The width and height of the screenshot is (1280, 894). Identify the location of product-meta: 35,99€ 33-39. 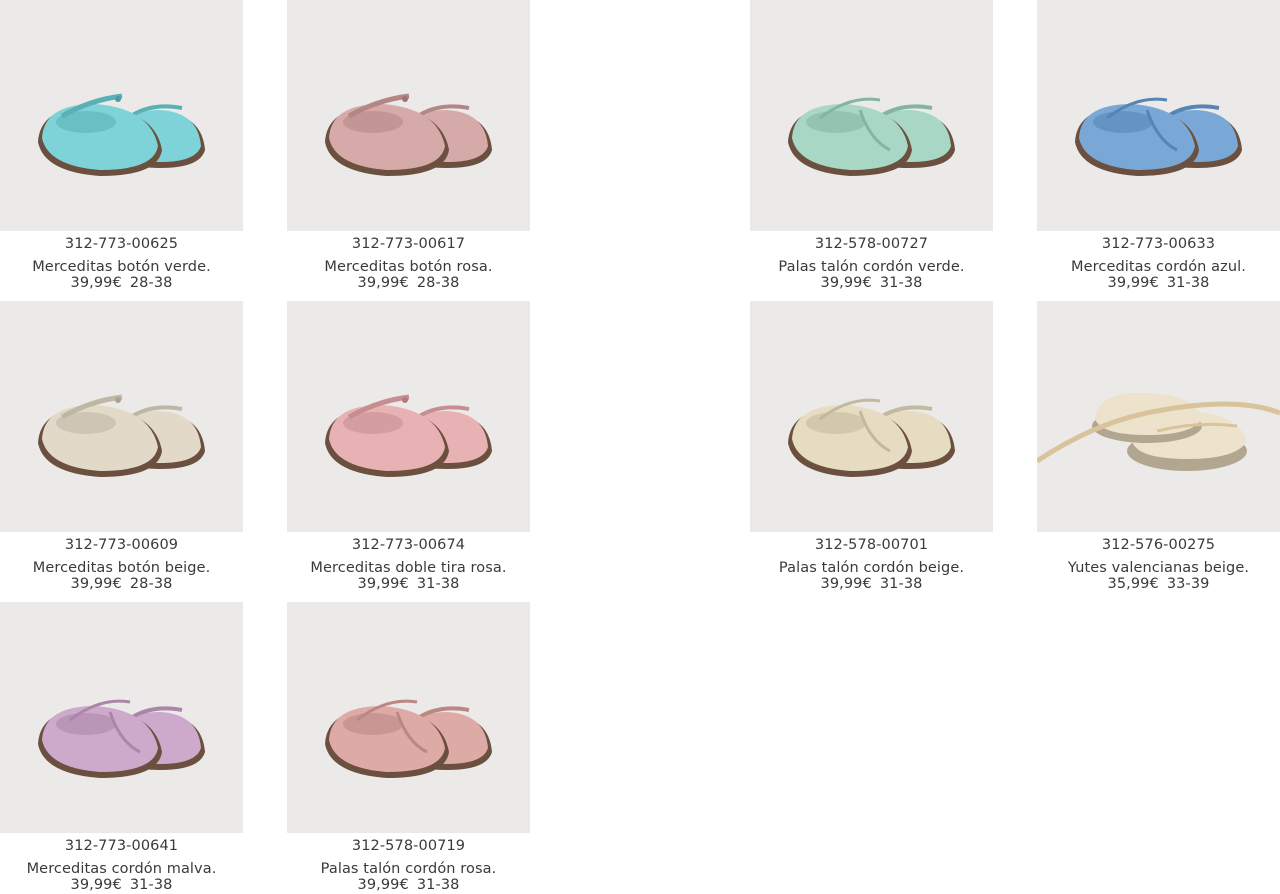
(1158, 584).